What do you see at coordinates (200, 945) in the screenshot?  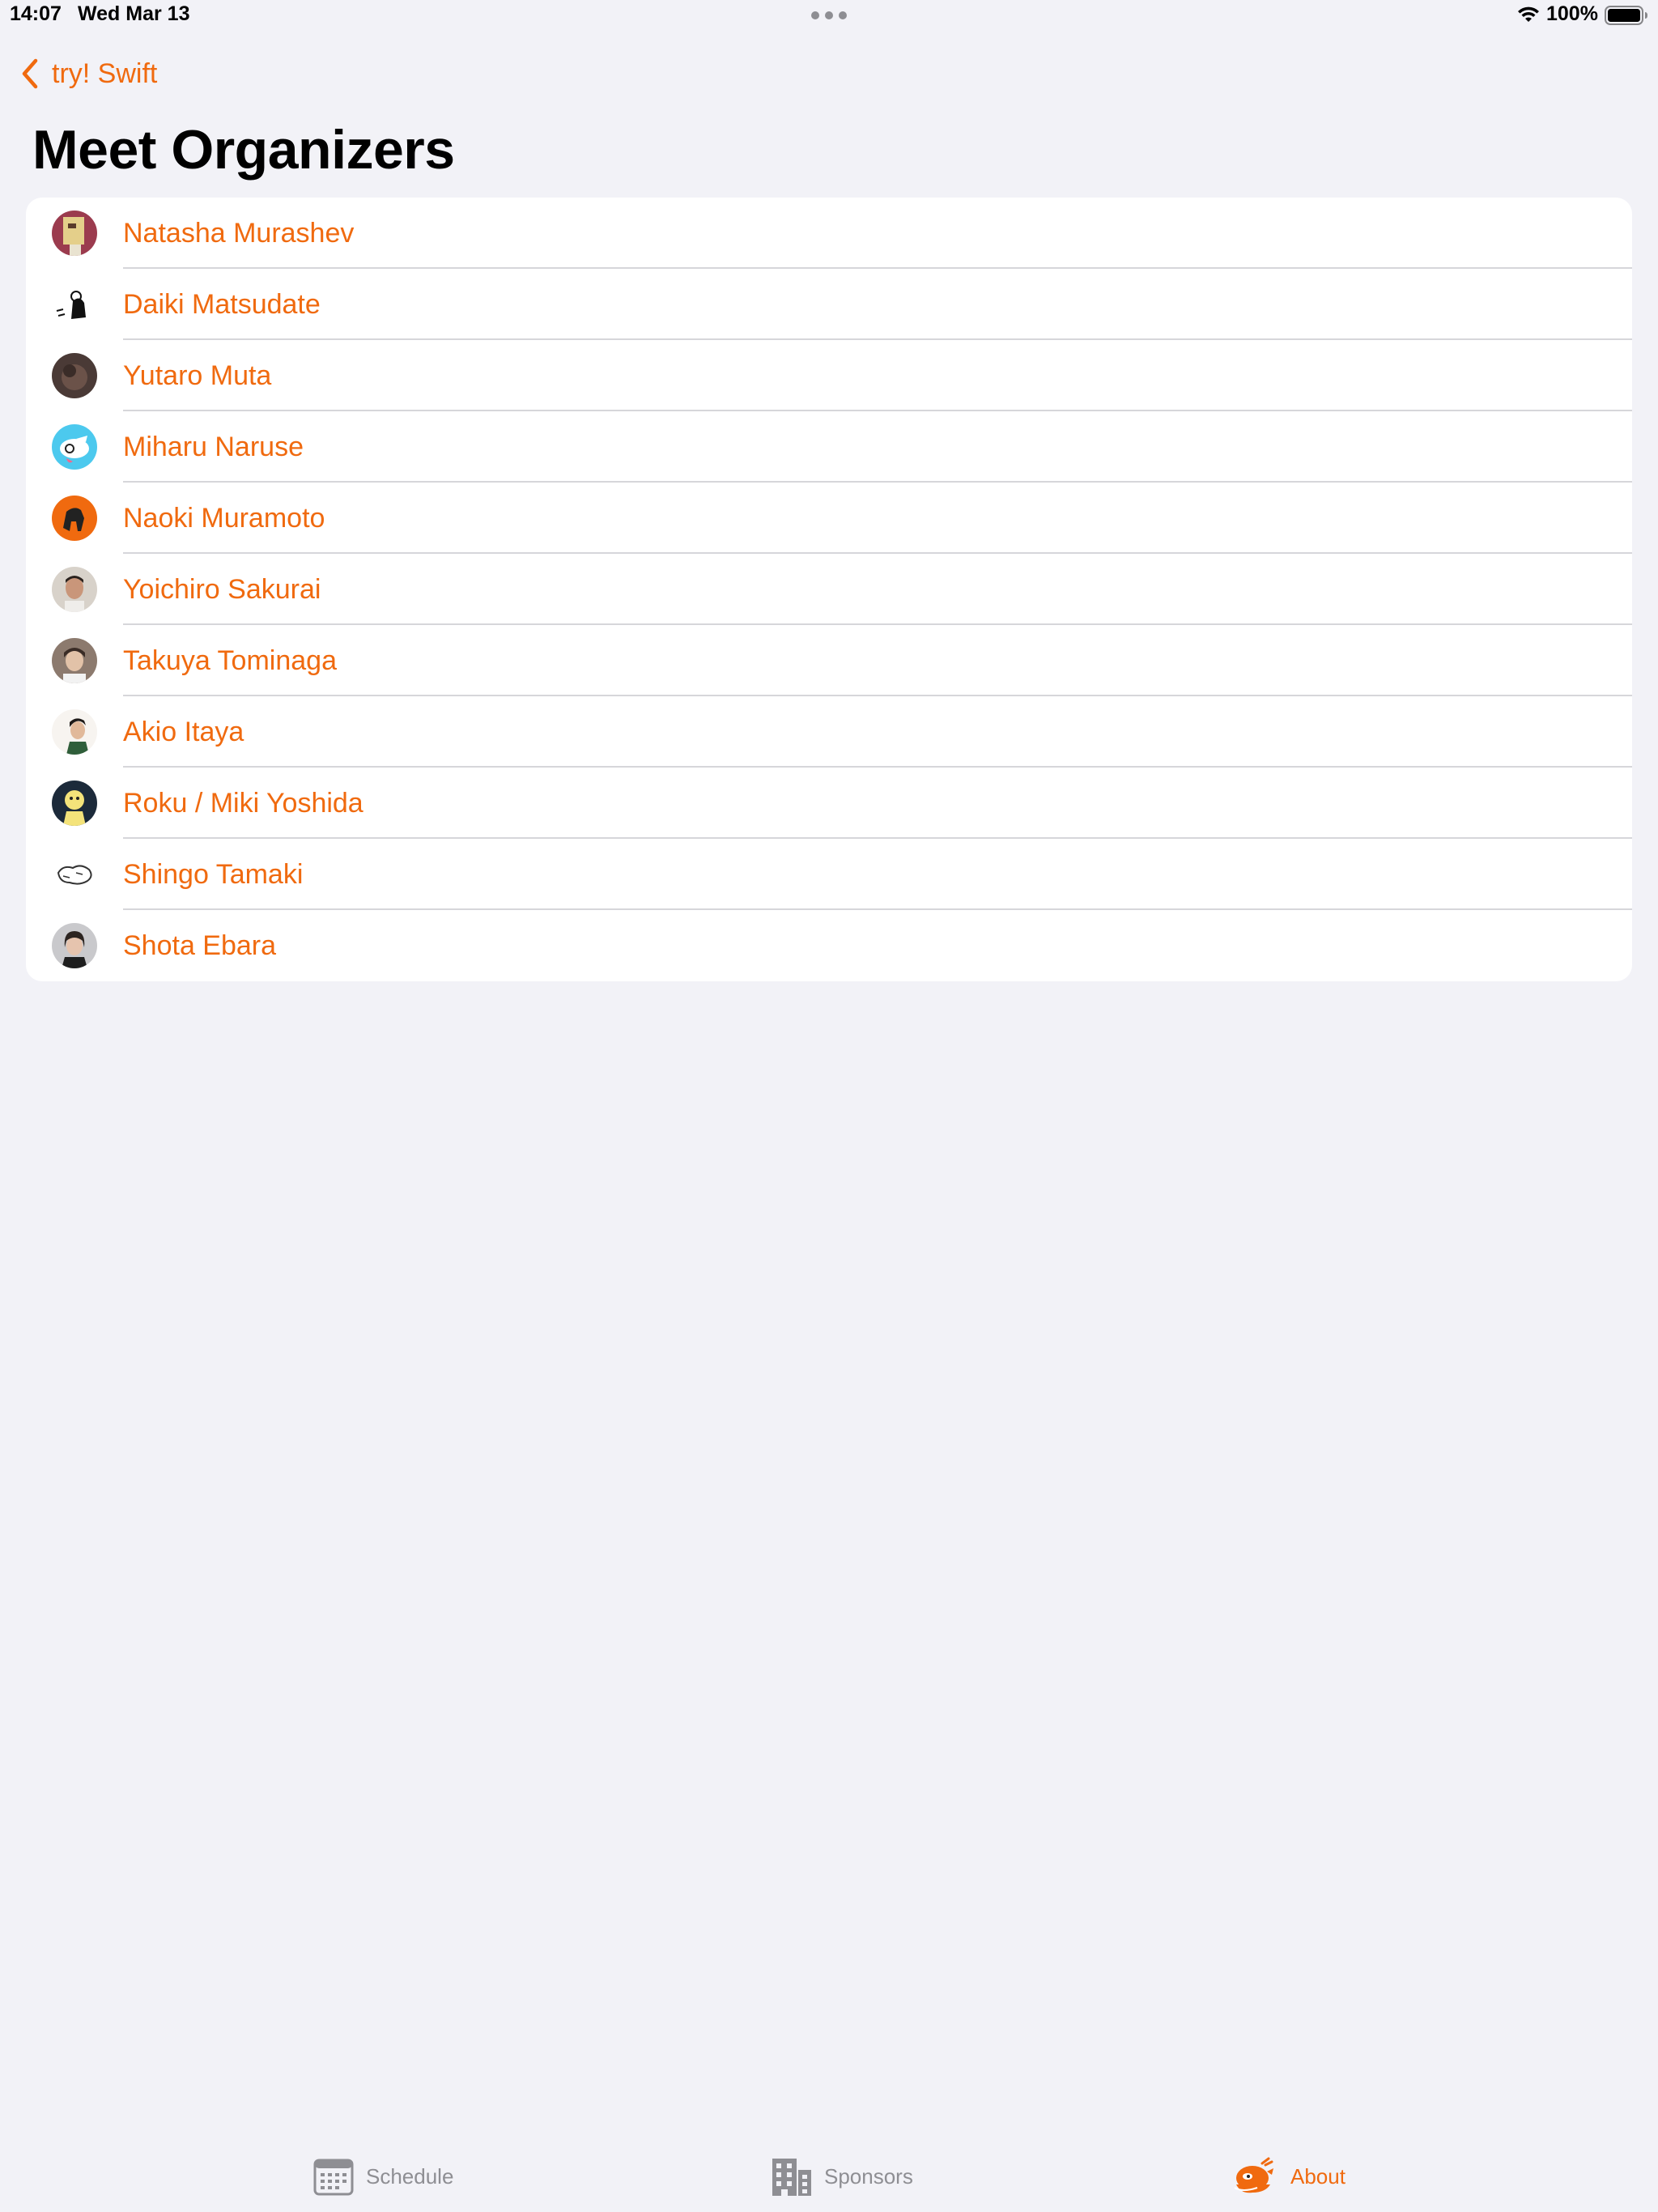 I see `organizer-name: Shota Ebara` at bounding box center [200, 945].